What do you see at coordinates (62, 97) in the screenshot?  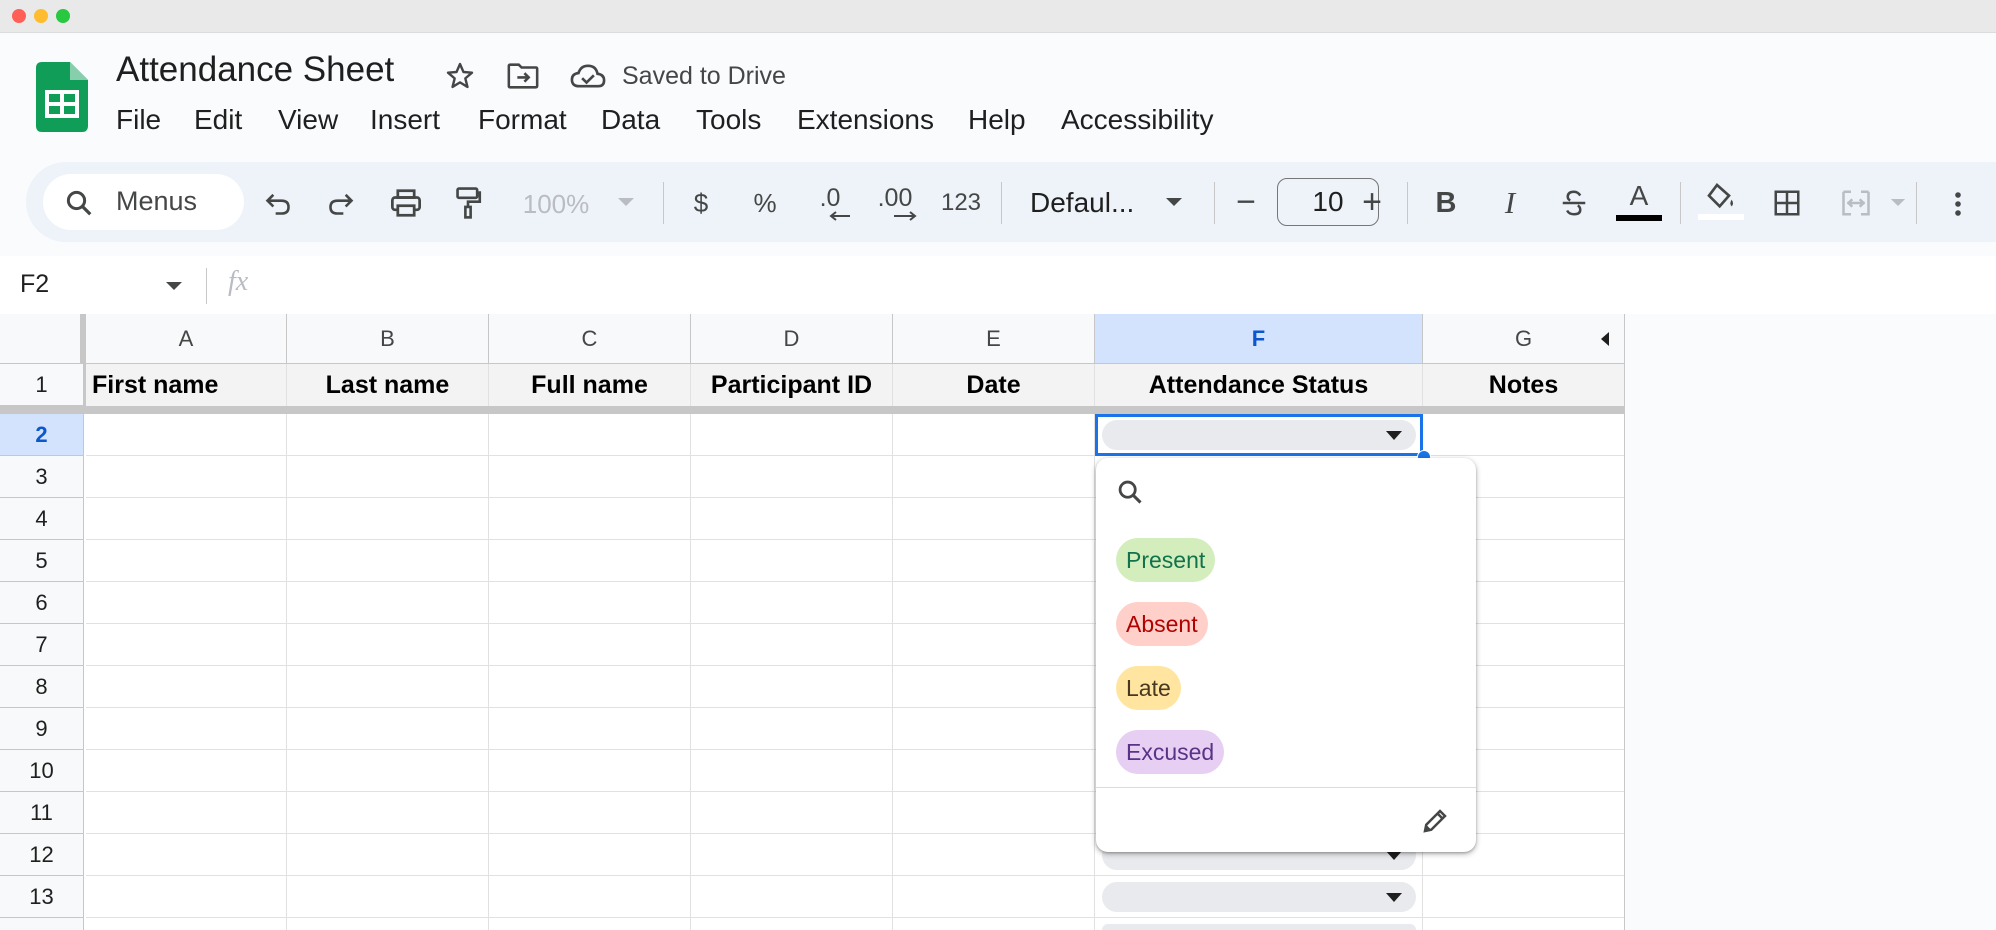 I see `sheets-logo-icon` at bounding box center [62, 97].